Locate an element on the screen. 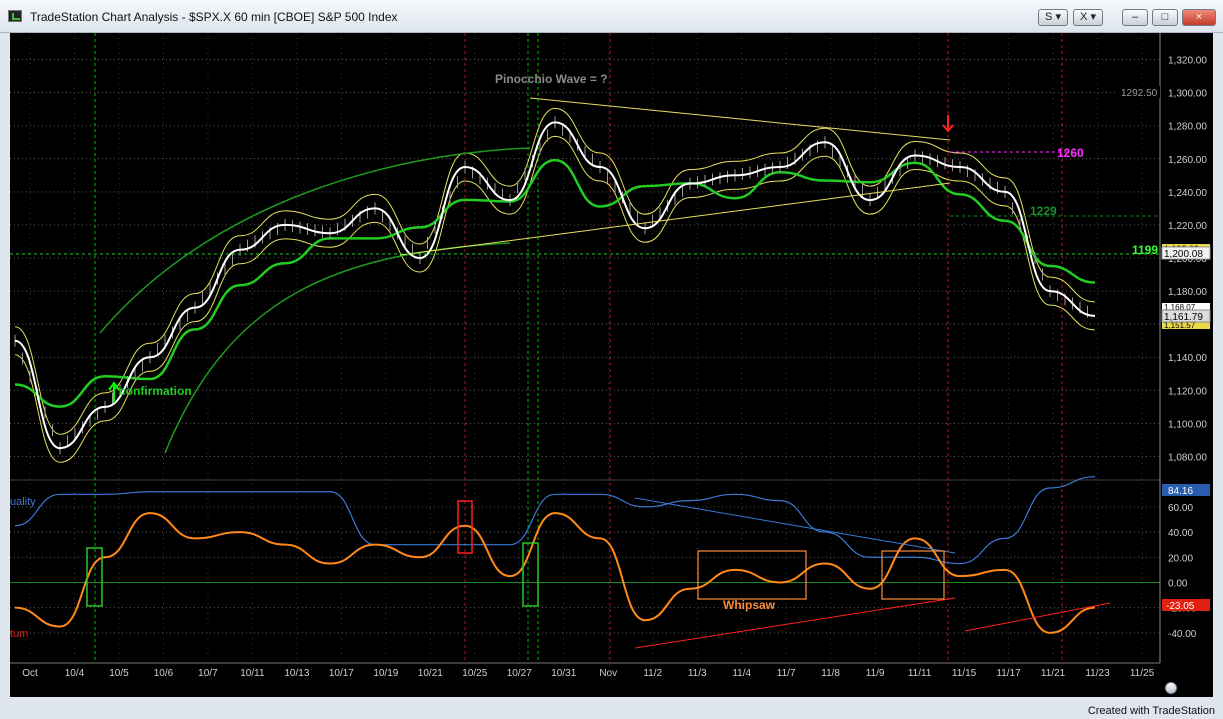  date-label: 11/8 is located at coordinates (830, 673).